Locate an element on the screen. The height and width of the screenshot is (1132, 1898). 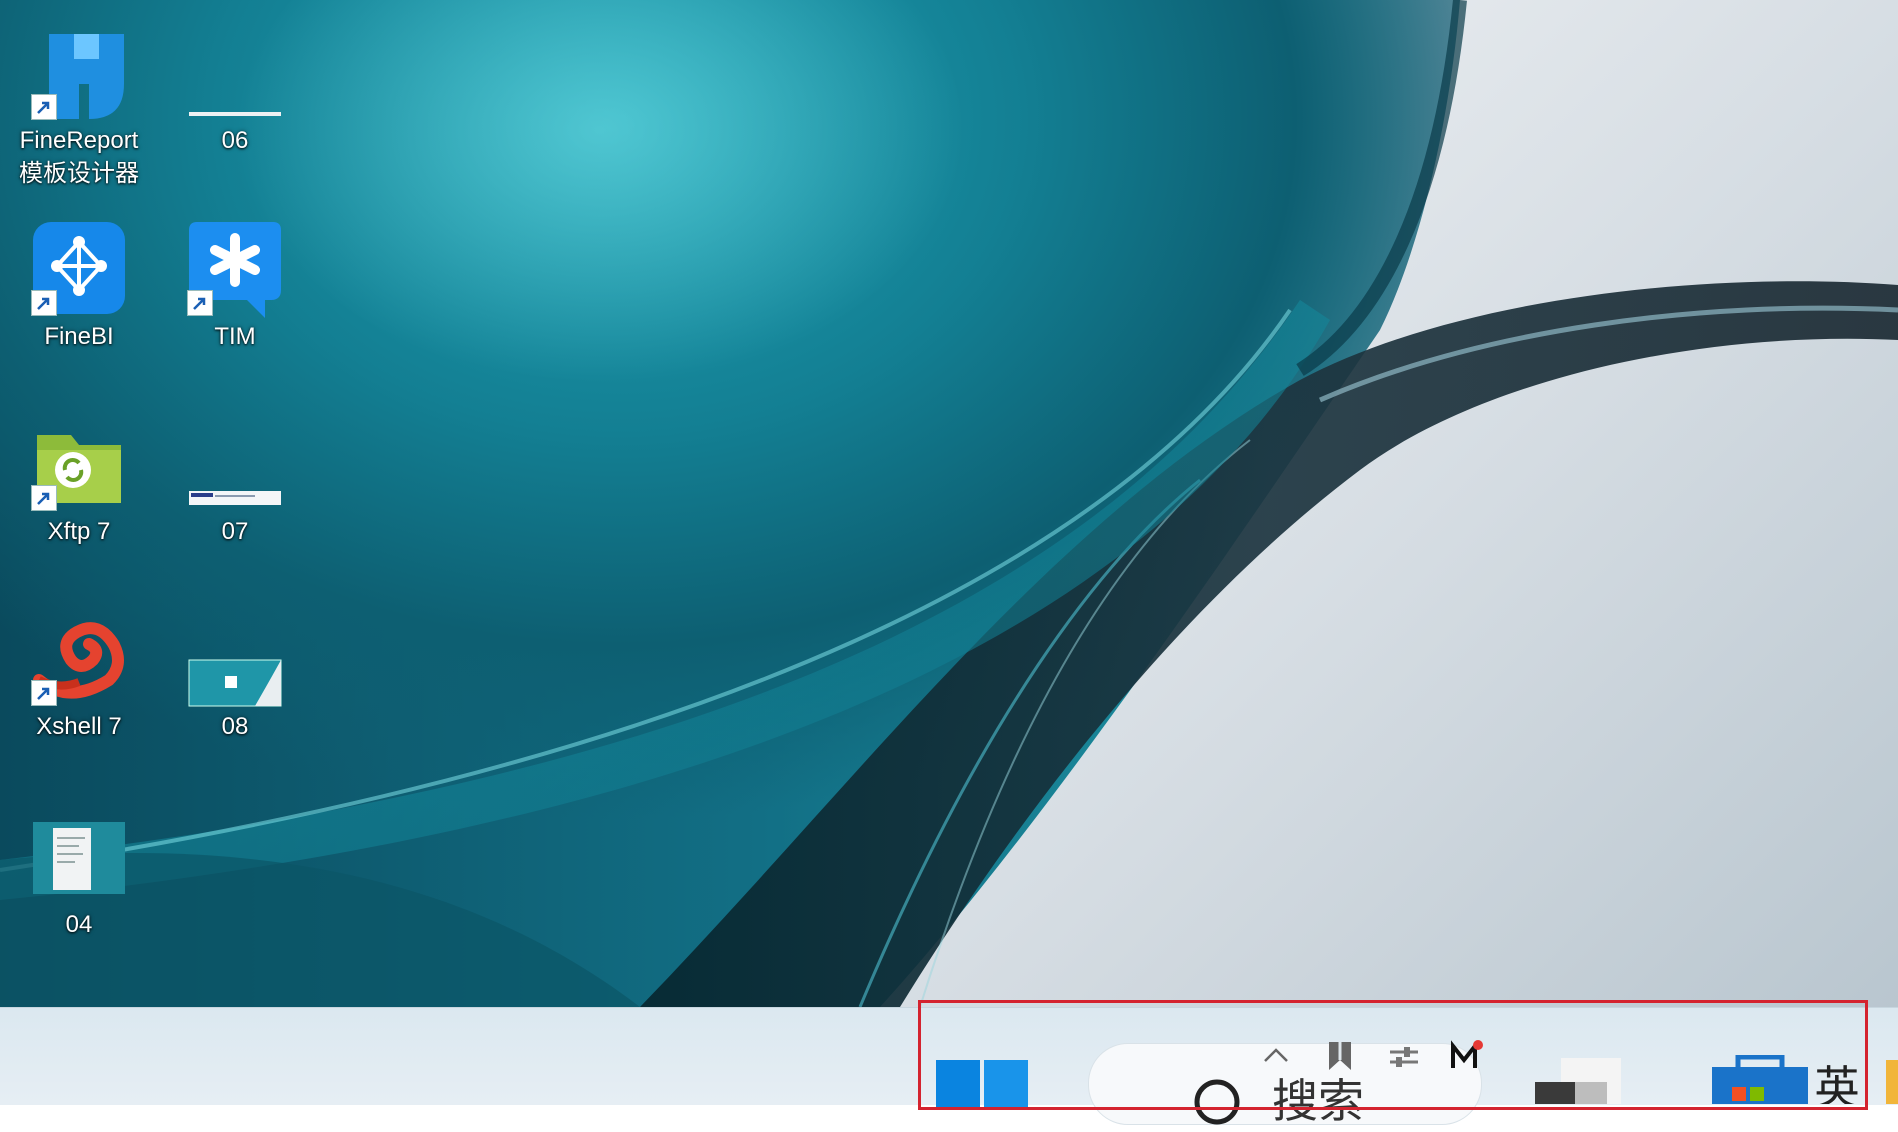
desktop-icon-label: FineBI is located at coordinates (79, 336).